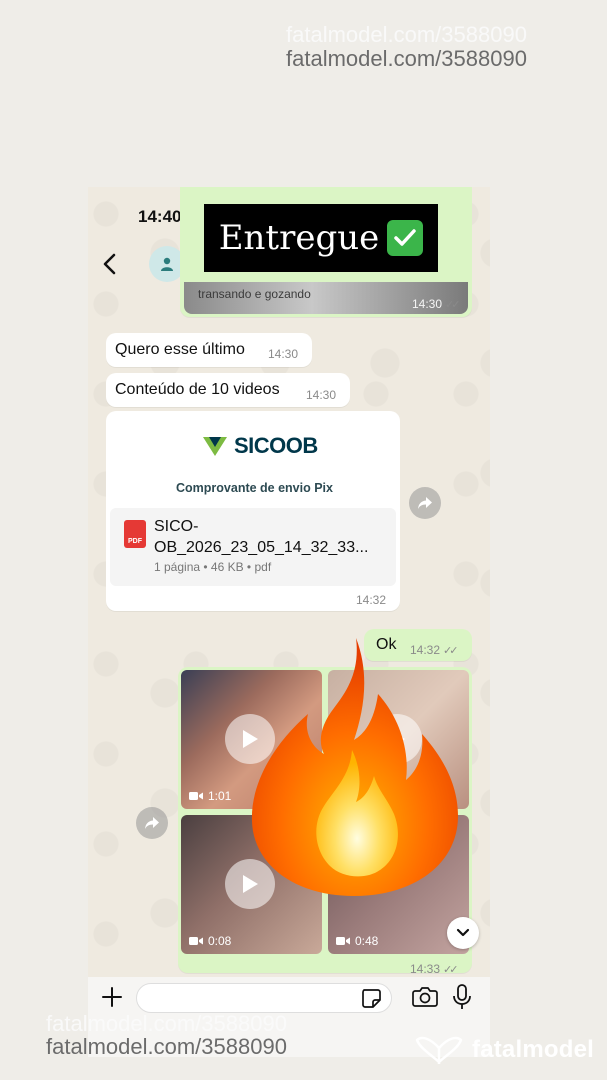  I want to click on sticker-icon, so click(371, 998).